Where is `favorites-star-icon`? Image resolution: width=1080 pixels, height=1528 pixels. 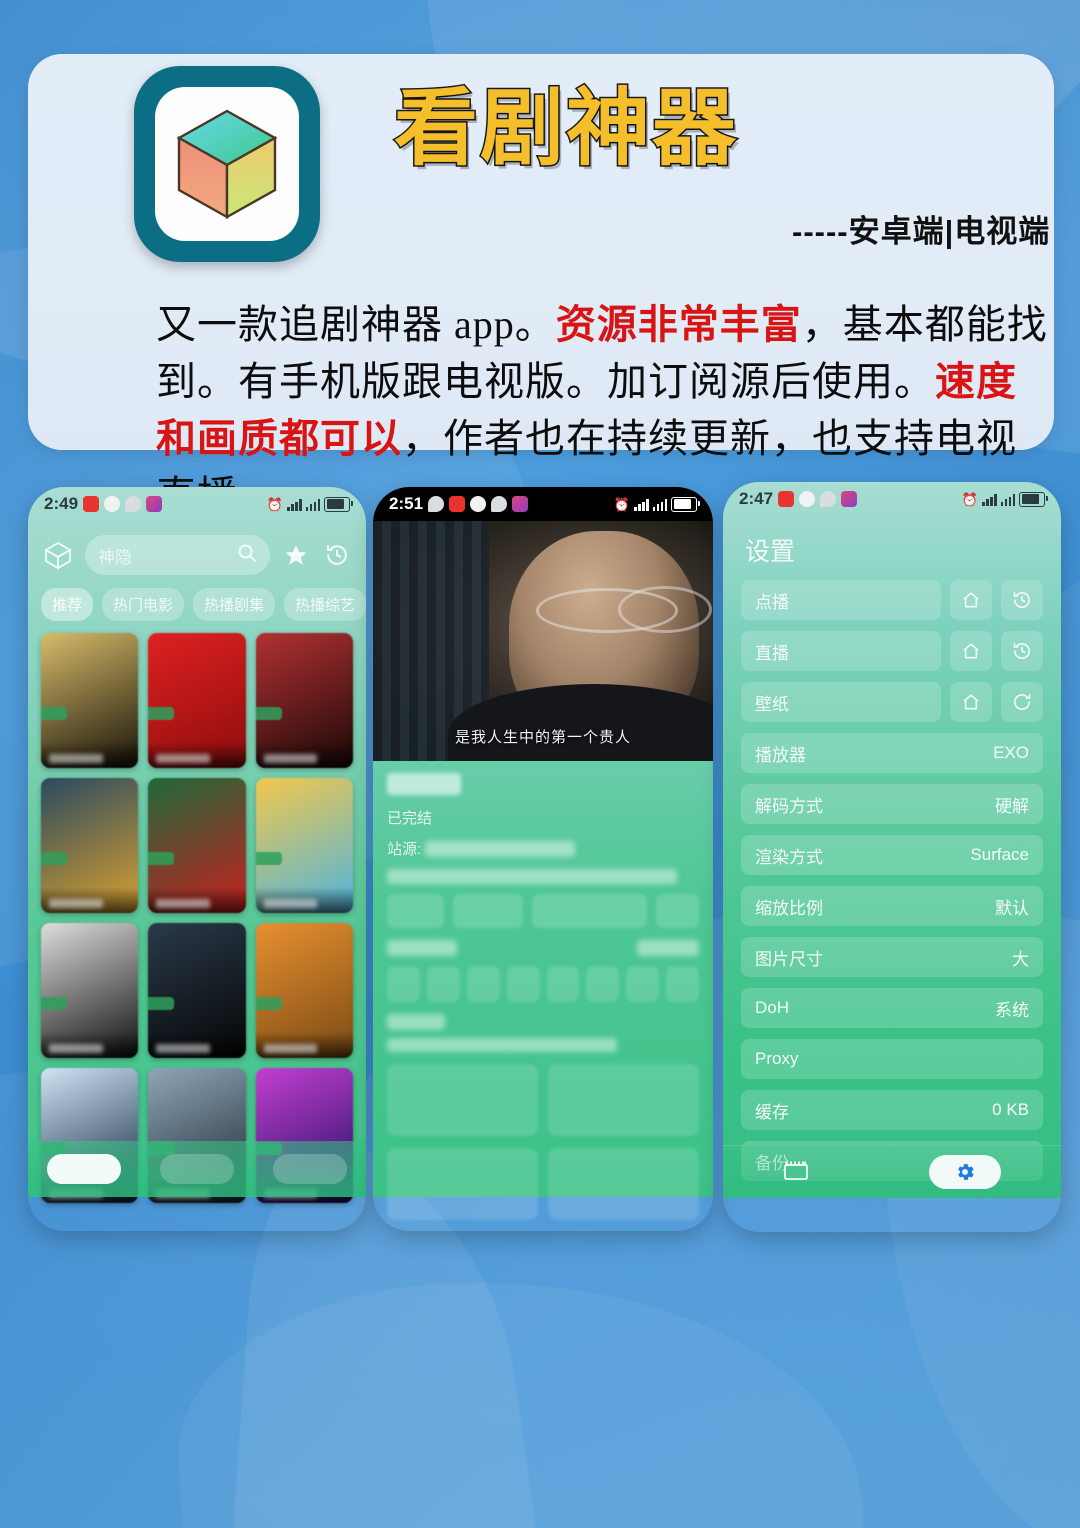 favorites-star-icon is located at coordinates (296, 555).